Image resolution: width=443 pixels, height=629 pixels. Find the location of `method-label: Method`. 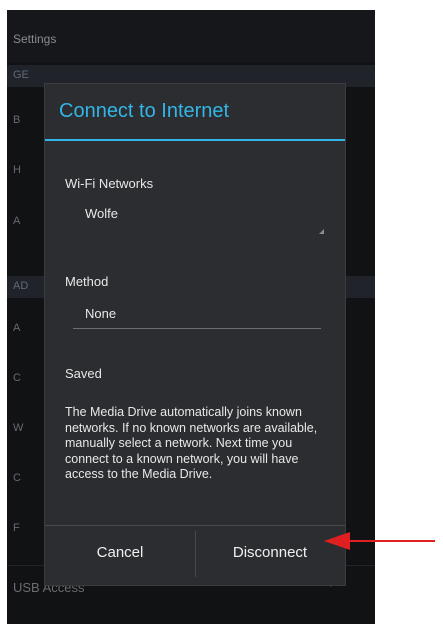

method-label: Method is located at coordinates (87, 281).